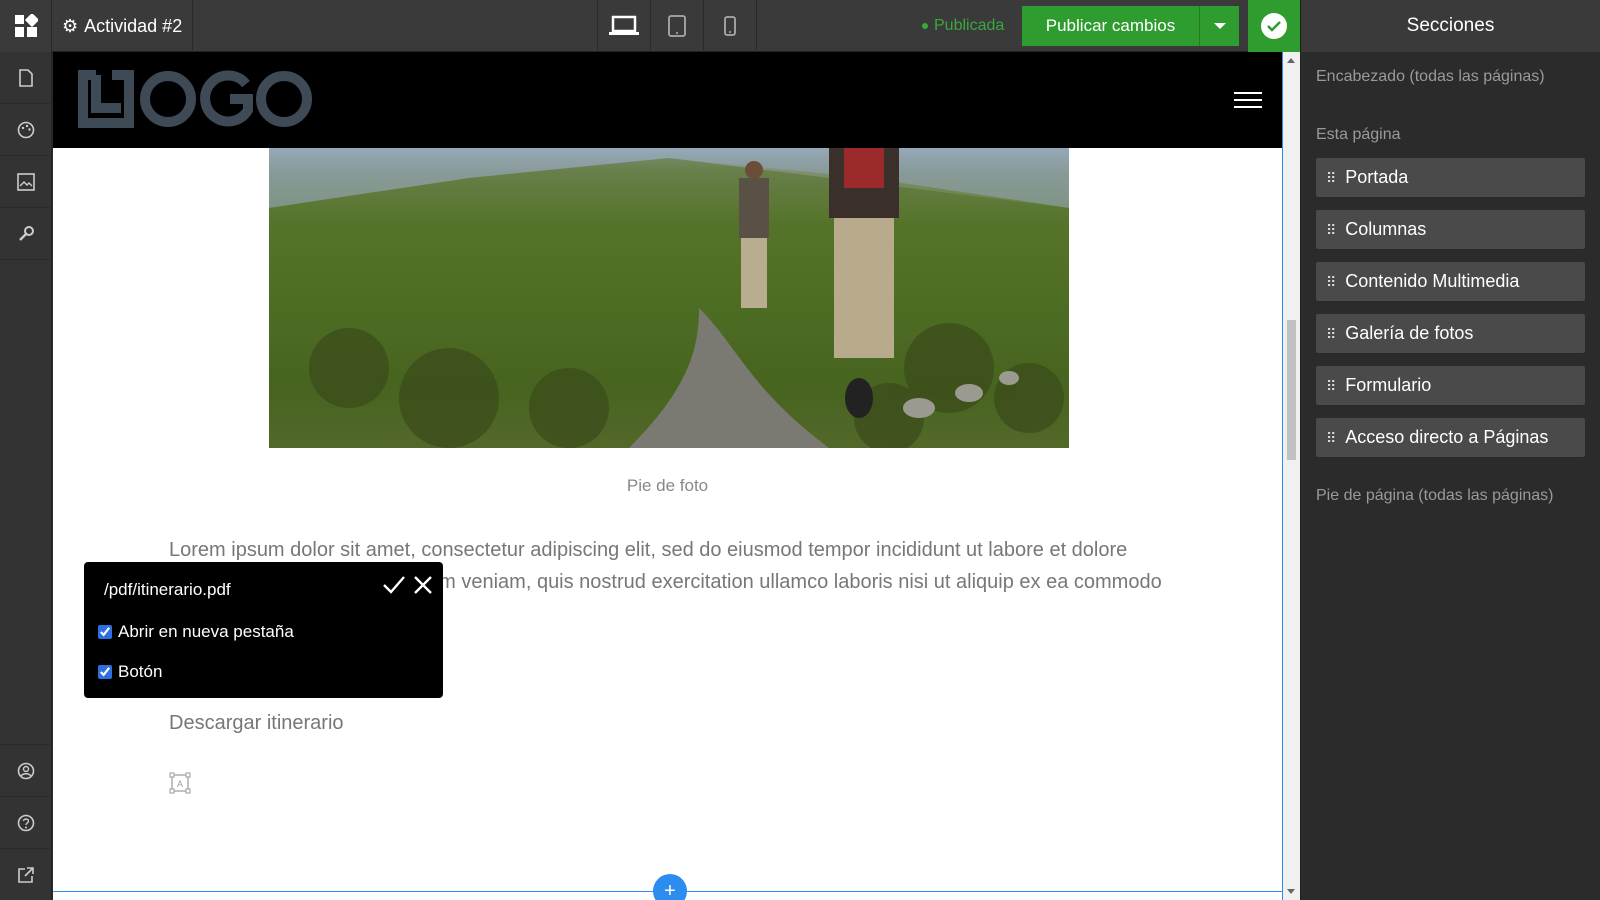 This screenshot has height=900, width=1600. I want to click on open-site-button, so click(26, 874).